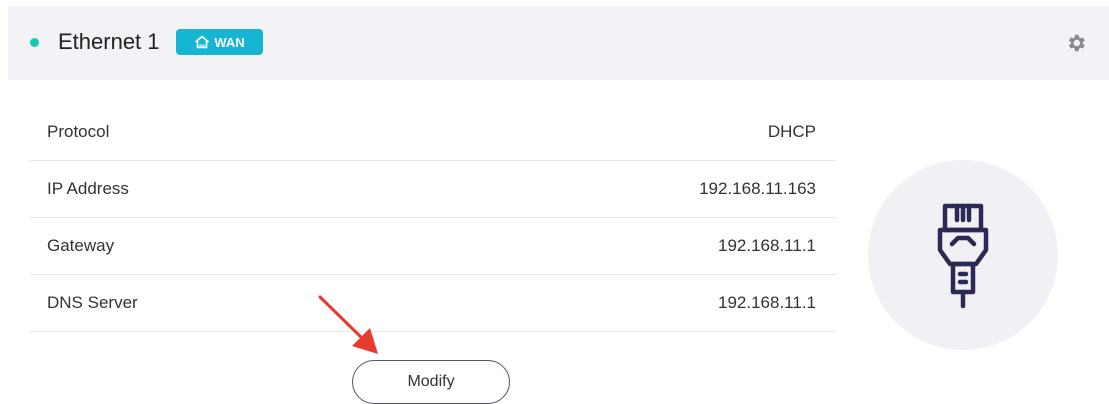 Image resolution: width=1109 pixels, height=404 pixels. I want to click on port-illustration, so click(963, 255).